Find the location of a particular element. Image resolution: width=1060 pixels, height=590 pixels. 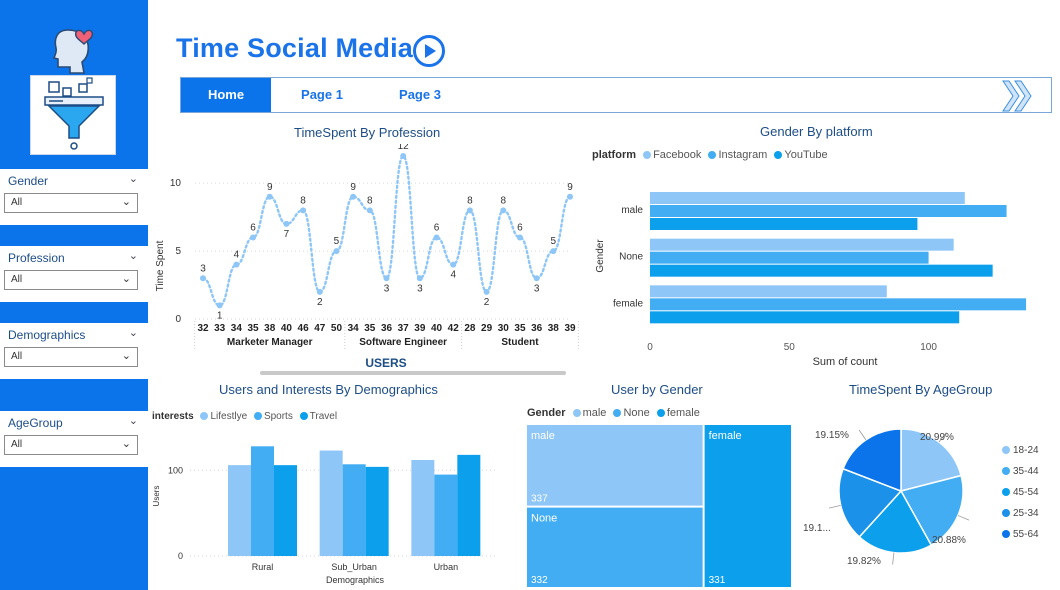

x-tick-label: 46 is located at coordinates (304, 328).